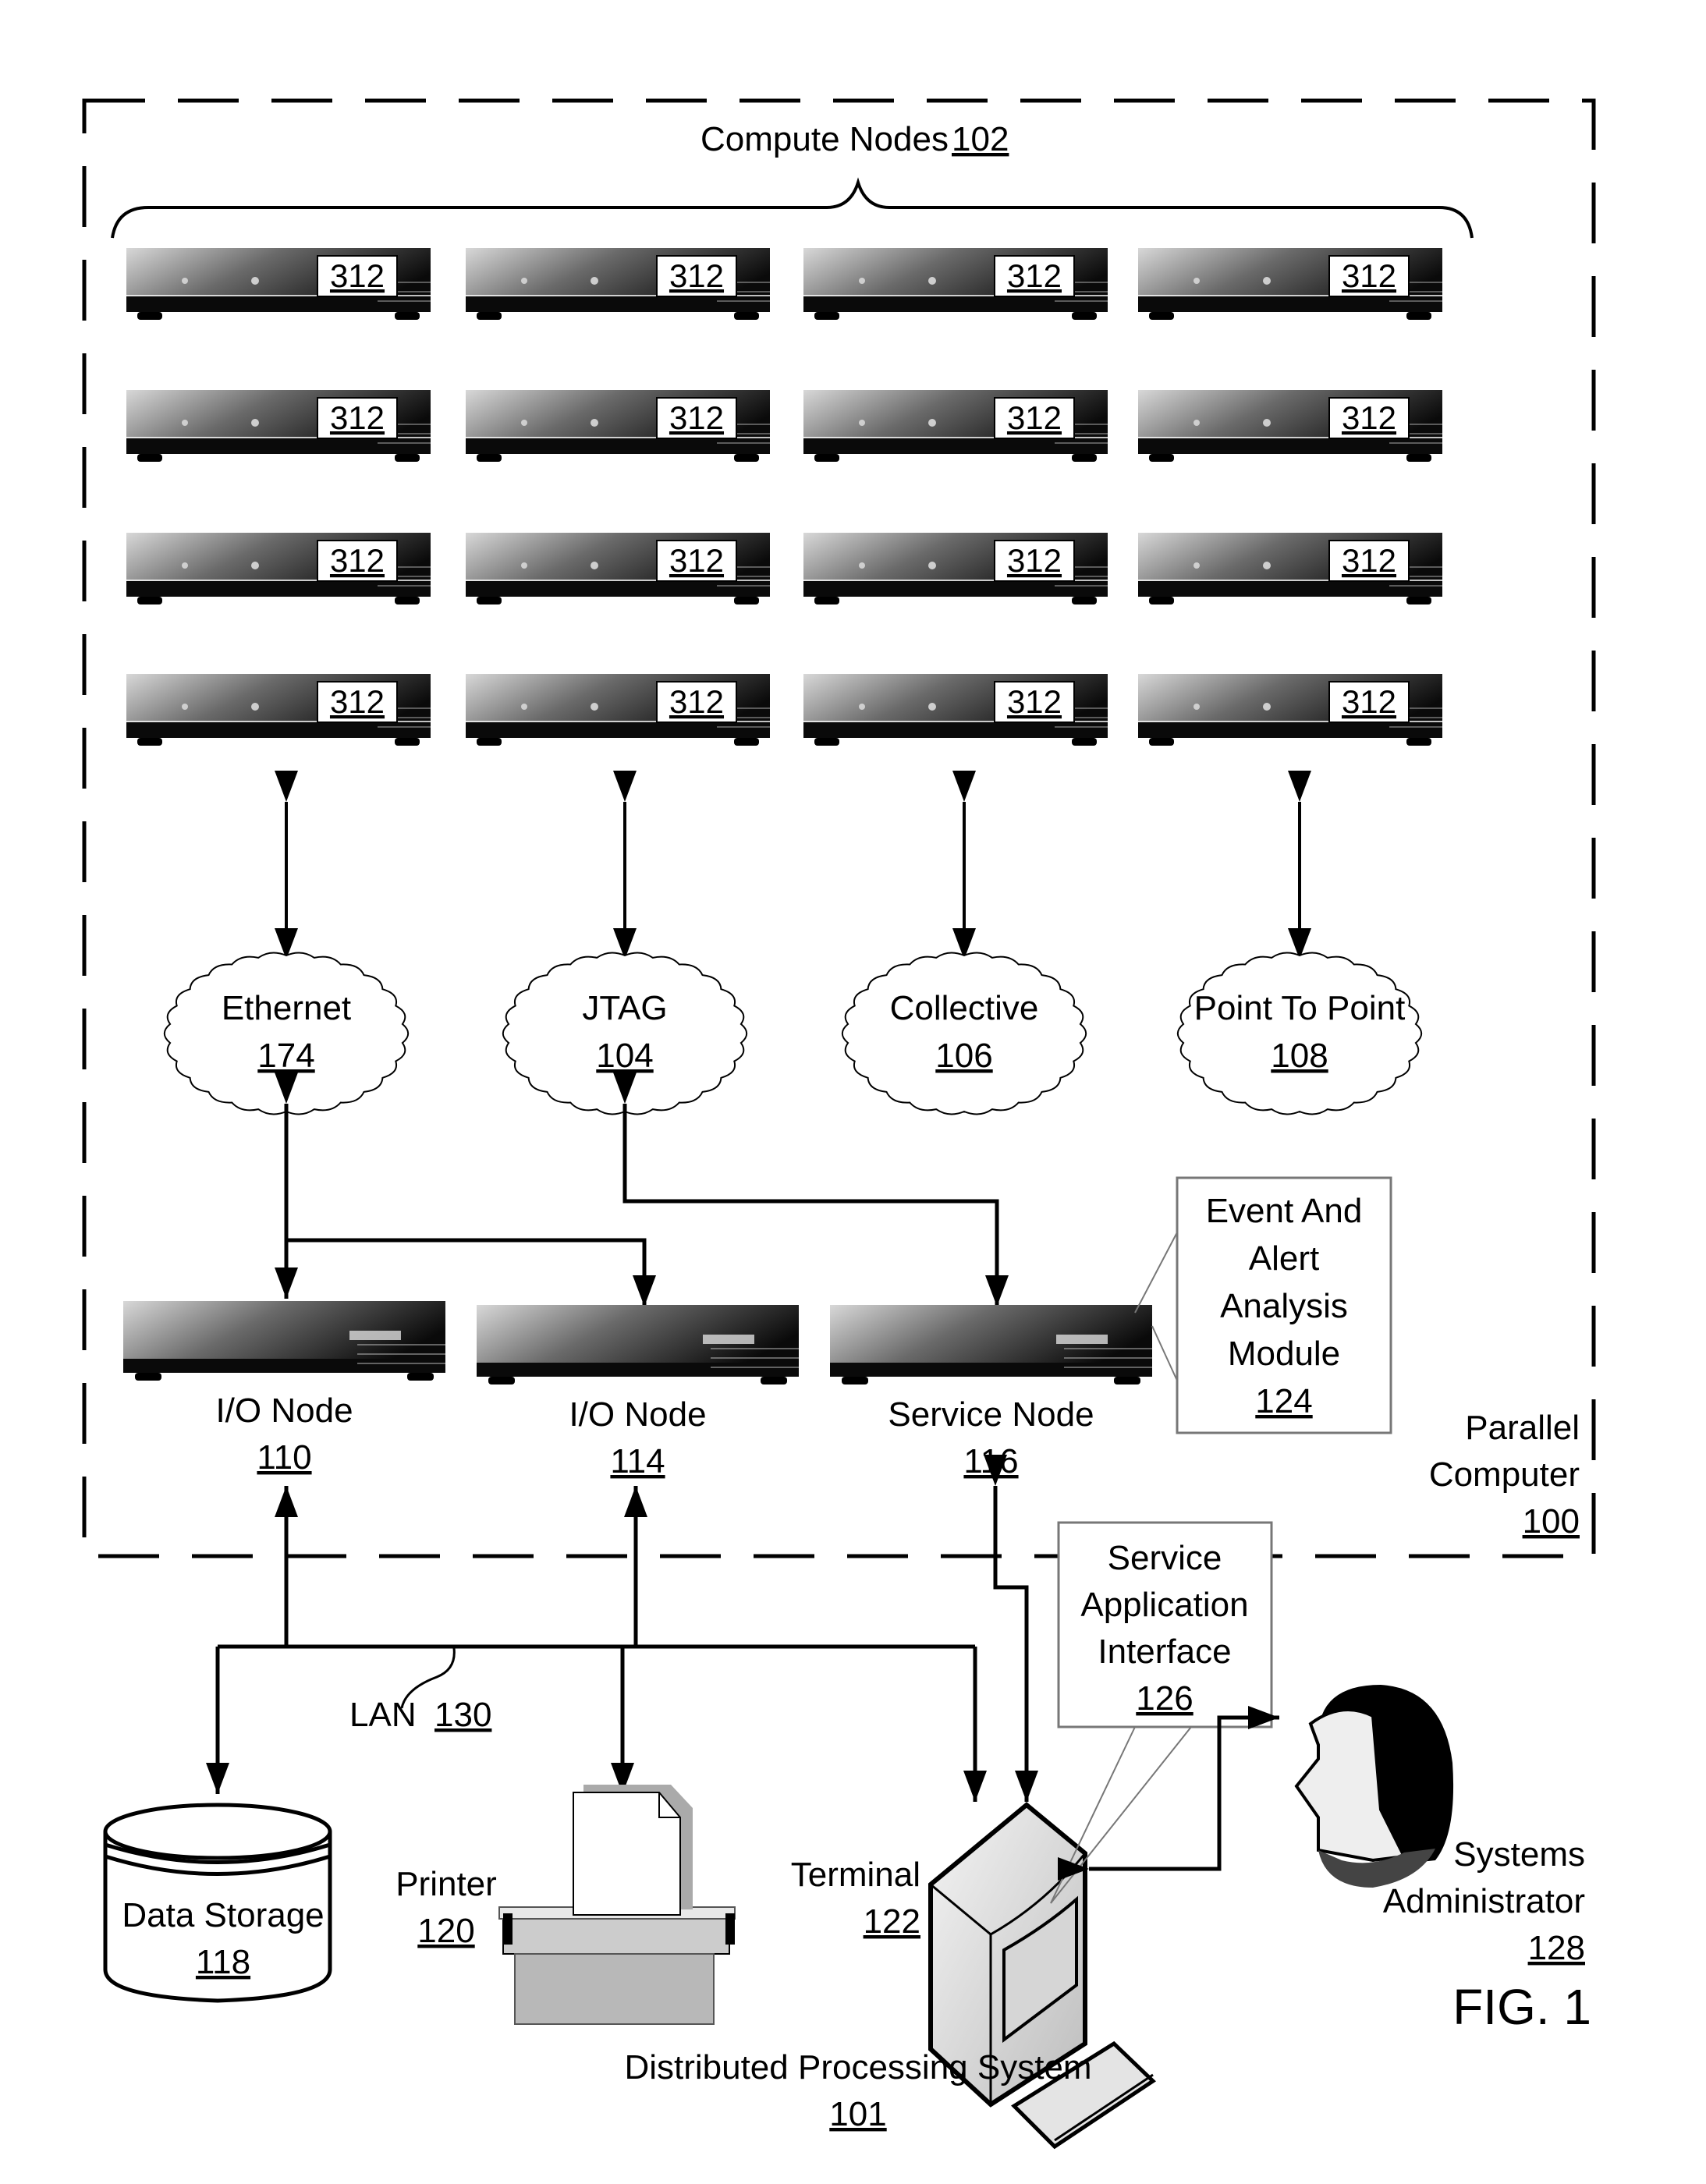  What do you see at coordinates (223, 1915) in the screenshot?
I see `data-storage-label: Data Storage` at bounding box center [223, 1915].